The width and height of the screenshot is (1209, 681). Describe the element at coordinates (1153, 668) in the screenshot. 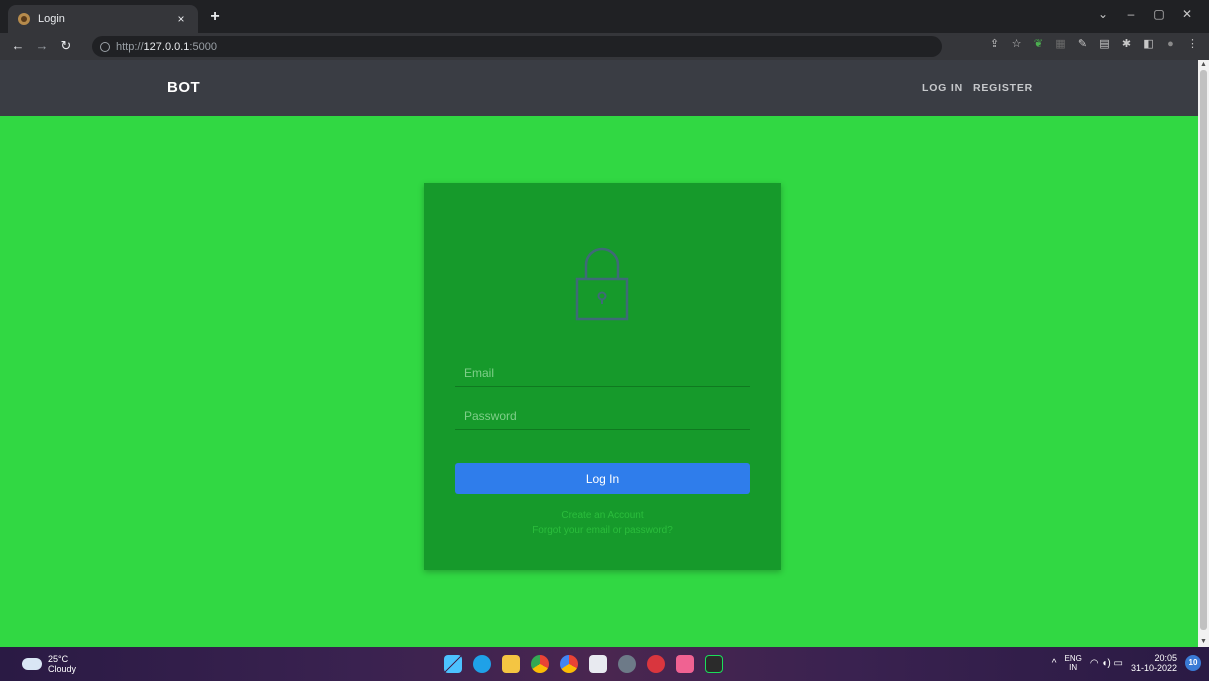

I see `clock-date: 31-10-2022` at that location.